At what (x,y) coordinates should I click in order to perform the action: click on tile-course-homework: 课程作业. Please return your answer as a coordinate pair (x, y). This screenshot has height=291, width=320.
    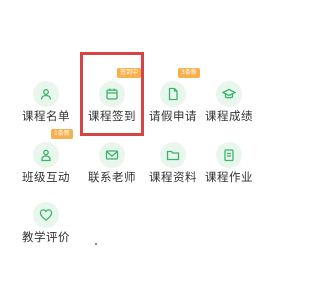
    Looking at the image, I should click on (229, 173).